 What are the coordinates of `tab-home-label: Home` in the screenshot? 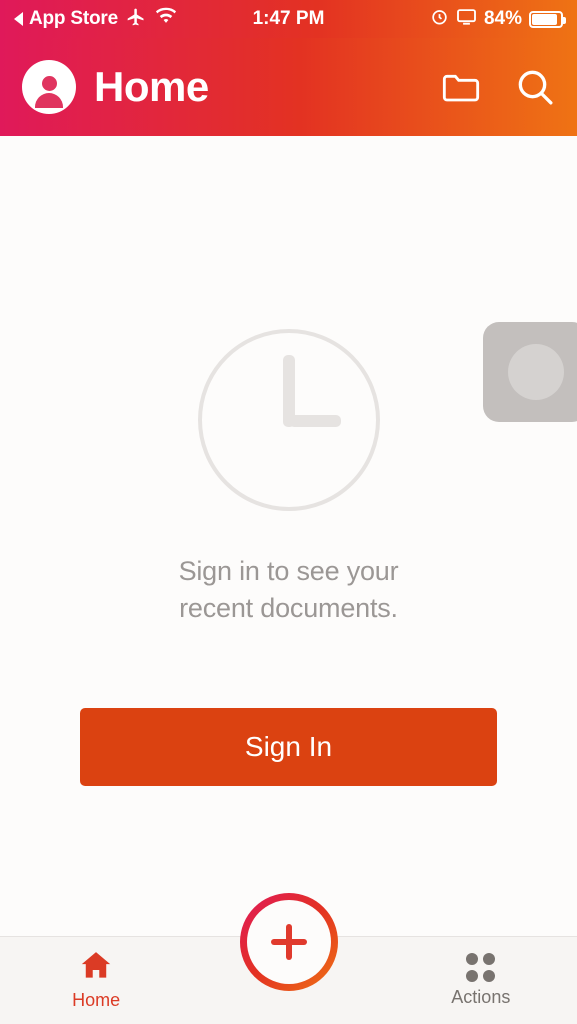 It's located at (96, 1000).